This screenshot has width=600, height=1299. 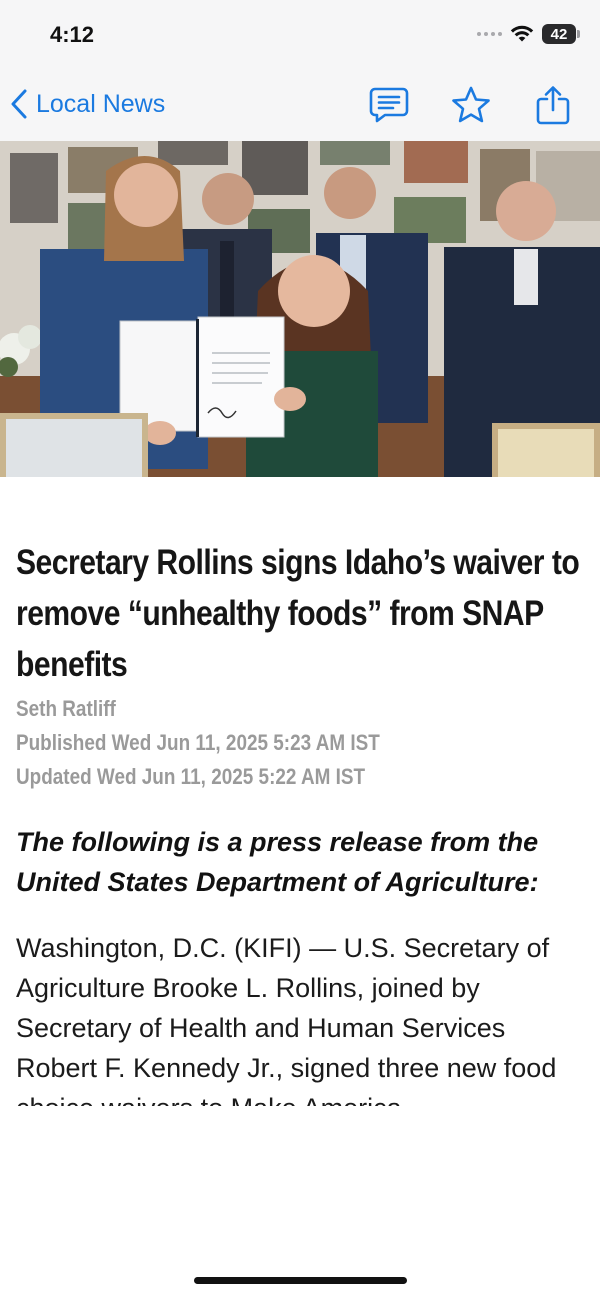 I want to click on home-indicator, so click(x=300, y=1280).